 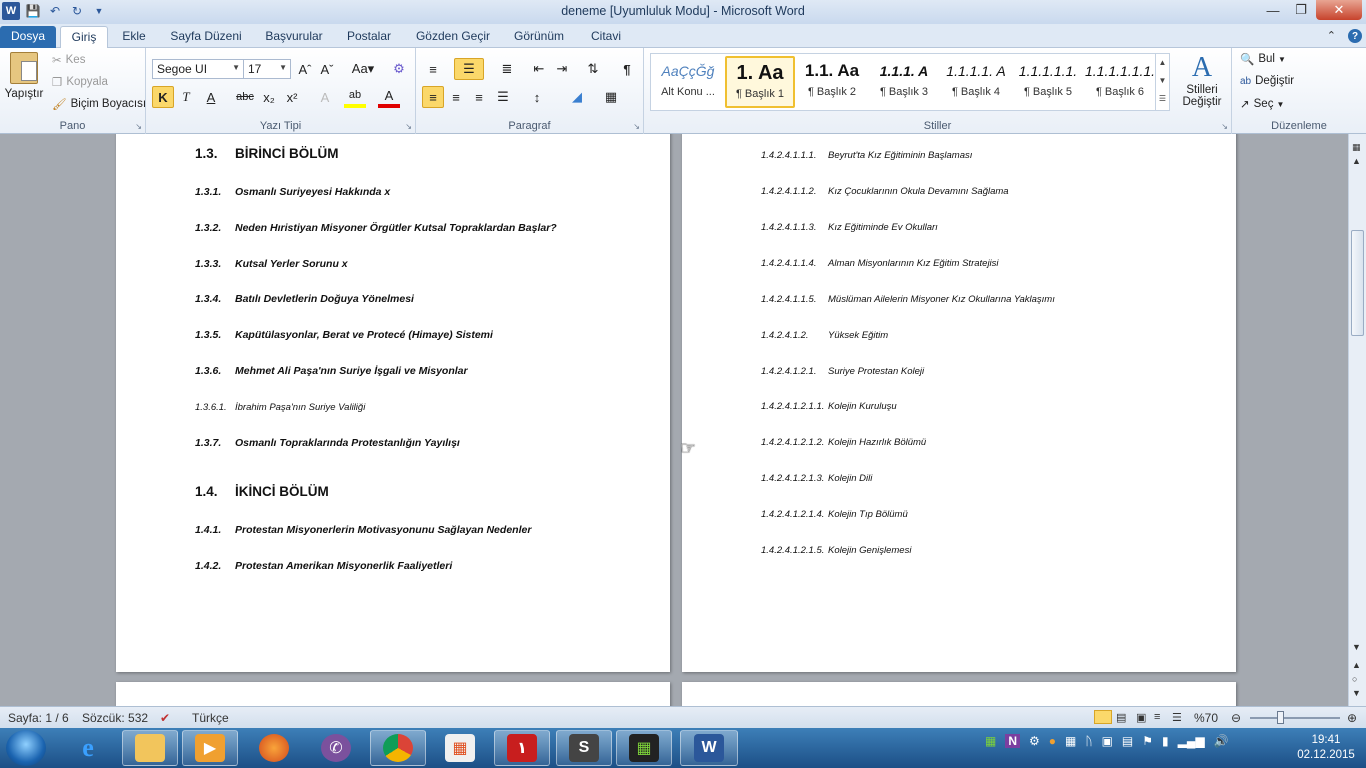 I want to click on language: Türkçe, so click(x=210, y=718).